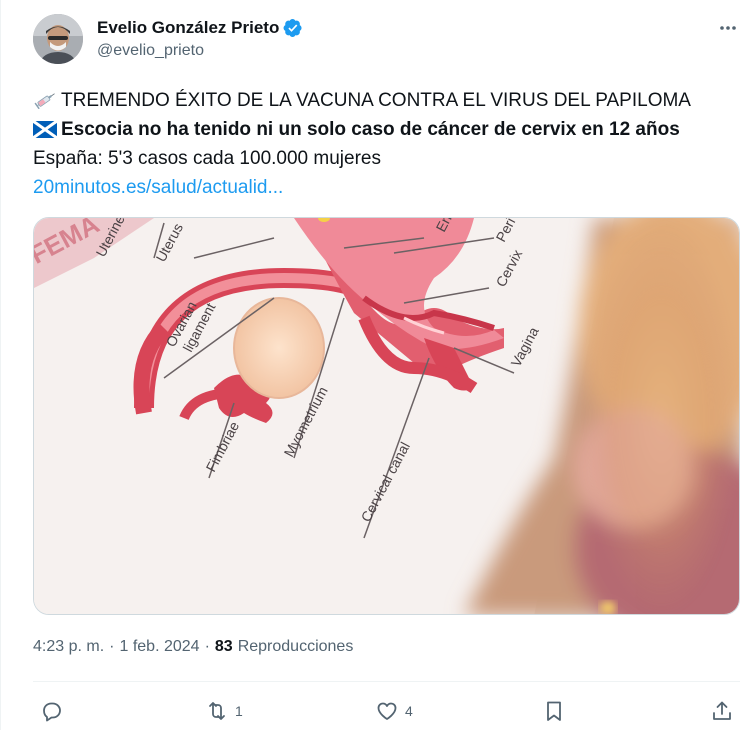  I want to click on retweet-button: 1, so click(224, 711).